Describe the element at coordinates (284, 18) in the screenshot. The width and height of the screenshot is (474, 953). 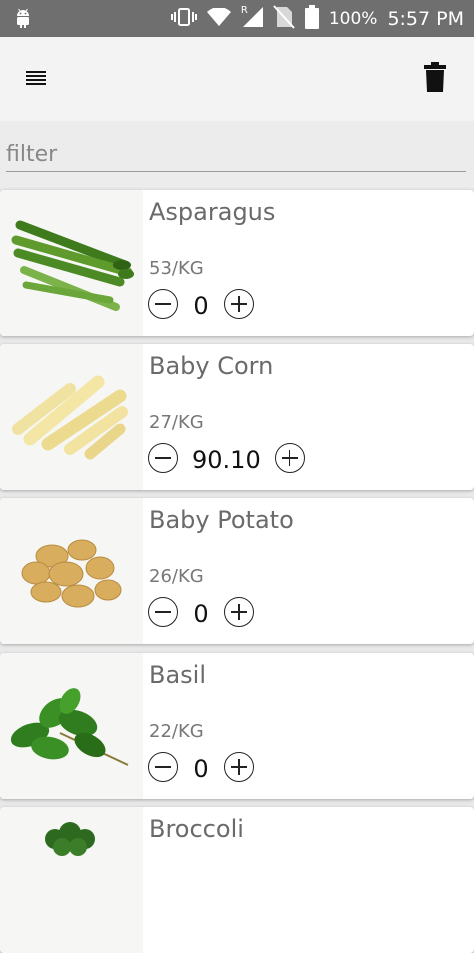
I see `no-sim-icon` at that location.